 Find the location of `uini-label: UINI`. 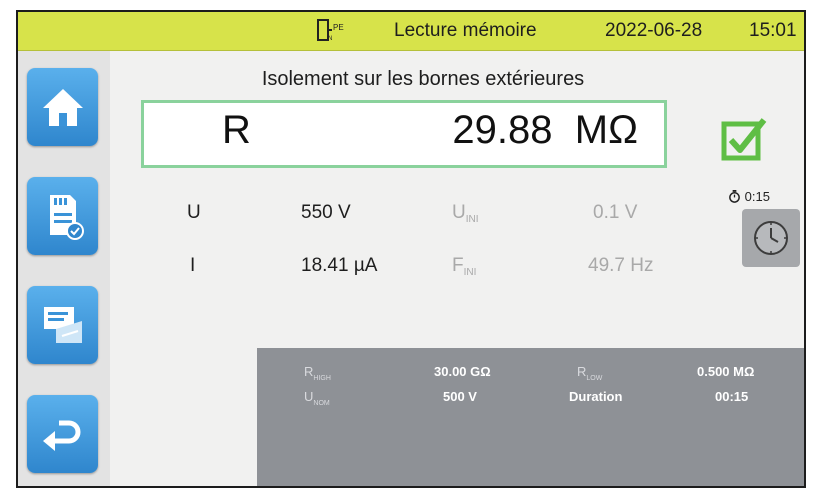

uini-label: UINI is located at coordinates (465, 213).